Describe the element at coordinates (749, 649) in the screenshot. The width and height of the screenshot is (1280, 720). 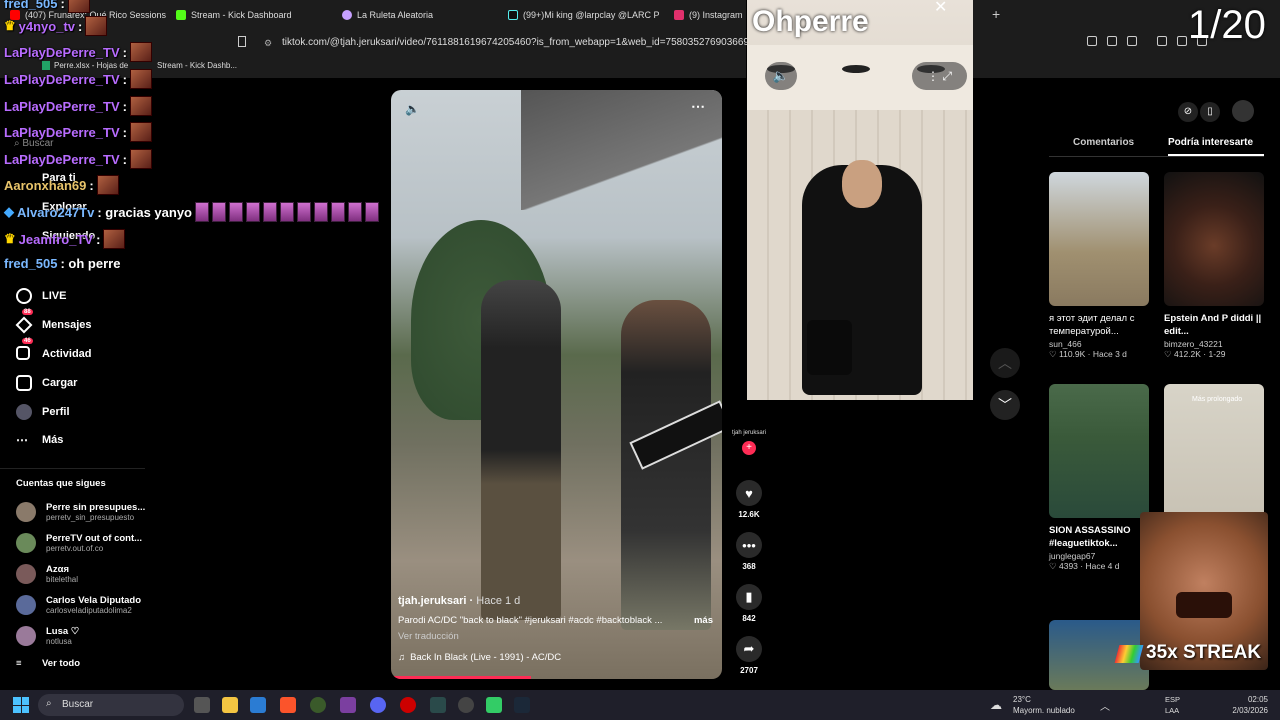
I see `share-icon: ➦` at that location.